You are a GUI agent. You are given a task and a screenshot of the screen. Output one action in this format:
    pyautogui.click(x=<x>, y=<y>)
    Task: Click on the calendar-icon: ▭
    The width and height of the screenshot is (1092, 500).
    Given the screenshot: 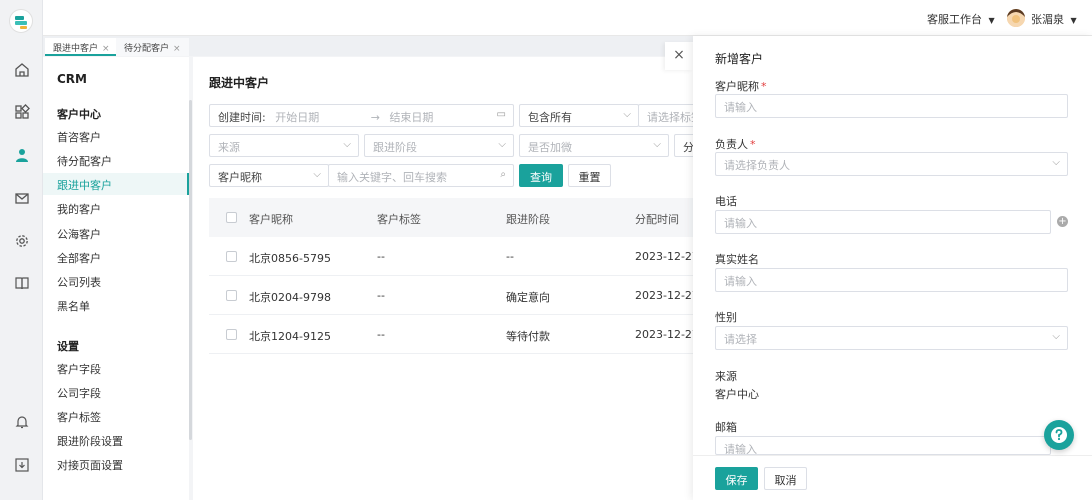 What is the action you would take?
    pyautogui.click(x=501, y=114)
    